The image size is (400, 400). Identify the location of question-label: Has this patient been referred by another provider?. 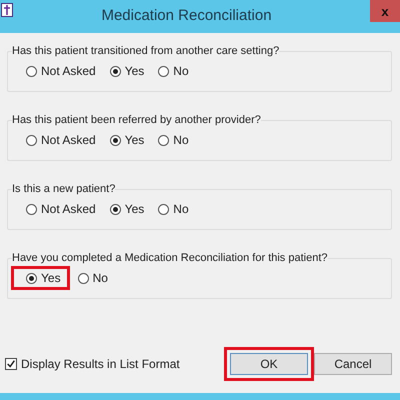
(136, 120).